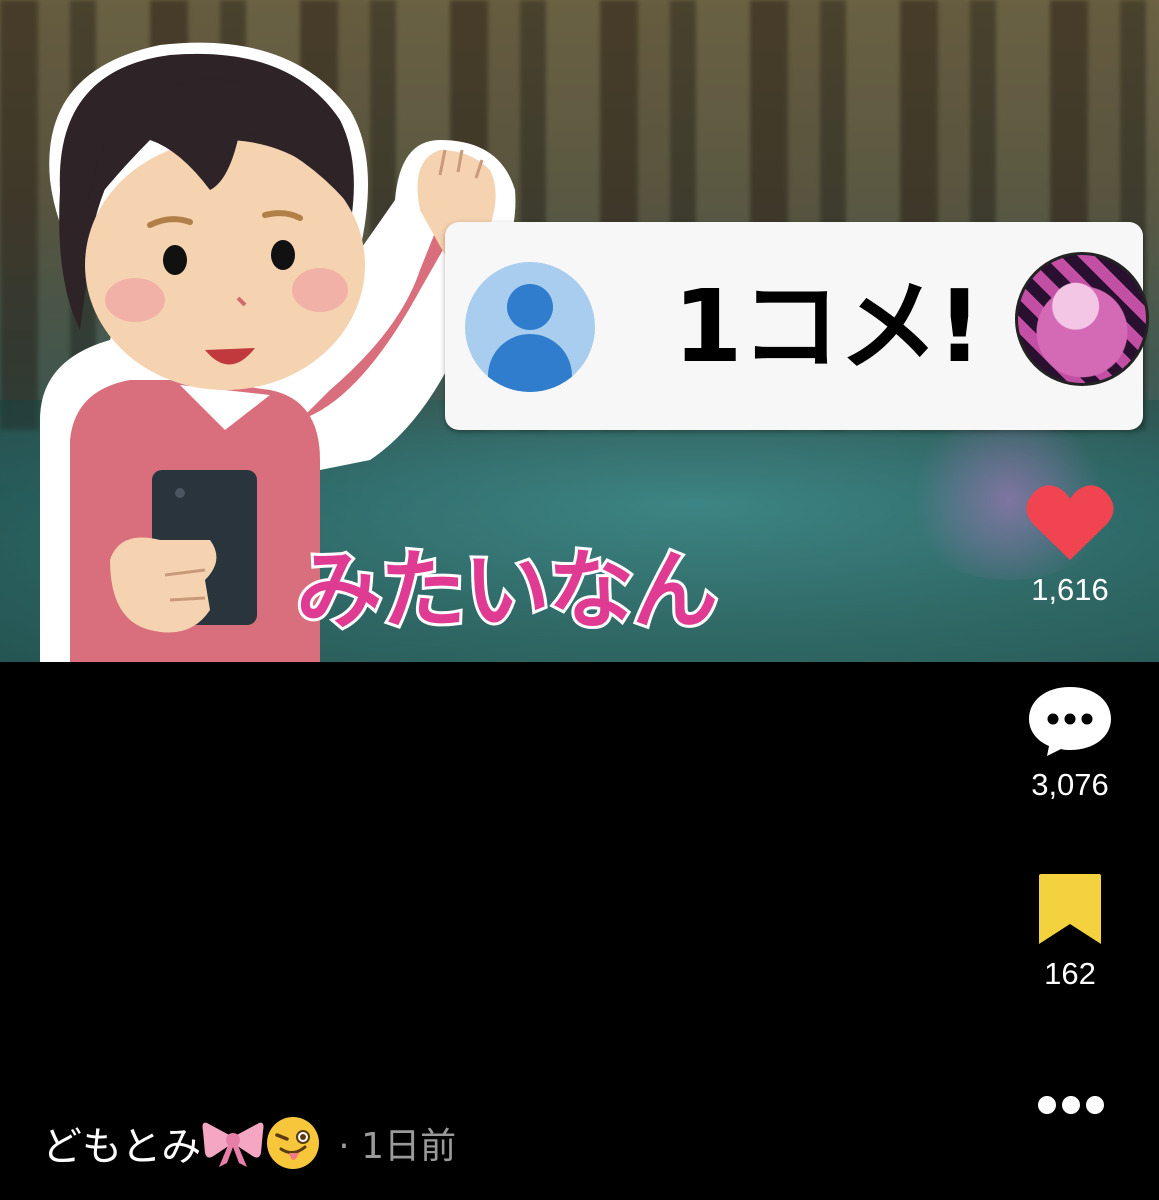  What do you see at coordinates (1070, 1105) in the screenshot?
I see `more-options-button` at bounding box center [1070, 1105].